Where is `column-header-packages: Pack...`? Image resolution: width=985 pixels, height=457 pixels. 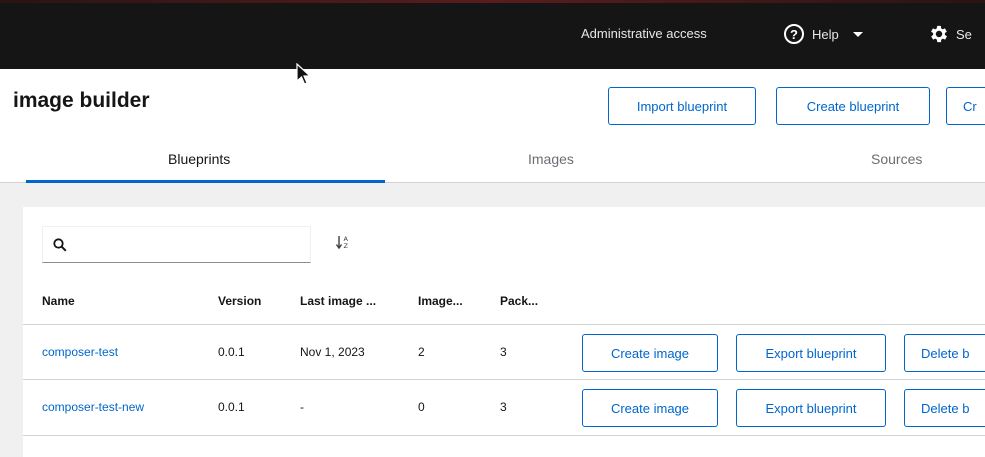 column-header-packages: Pack... is located at coordinates (519, 301).